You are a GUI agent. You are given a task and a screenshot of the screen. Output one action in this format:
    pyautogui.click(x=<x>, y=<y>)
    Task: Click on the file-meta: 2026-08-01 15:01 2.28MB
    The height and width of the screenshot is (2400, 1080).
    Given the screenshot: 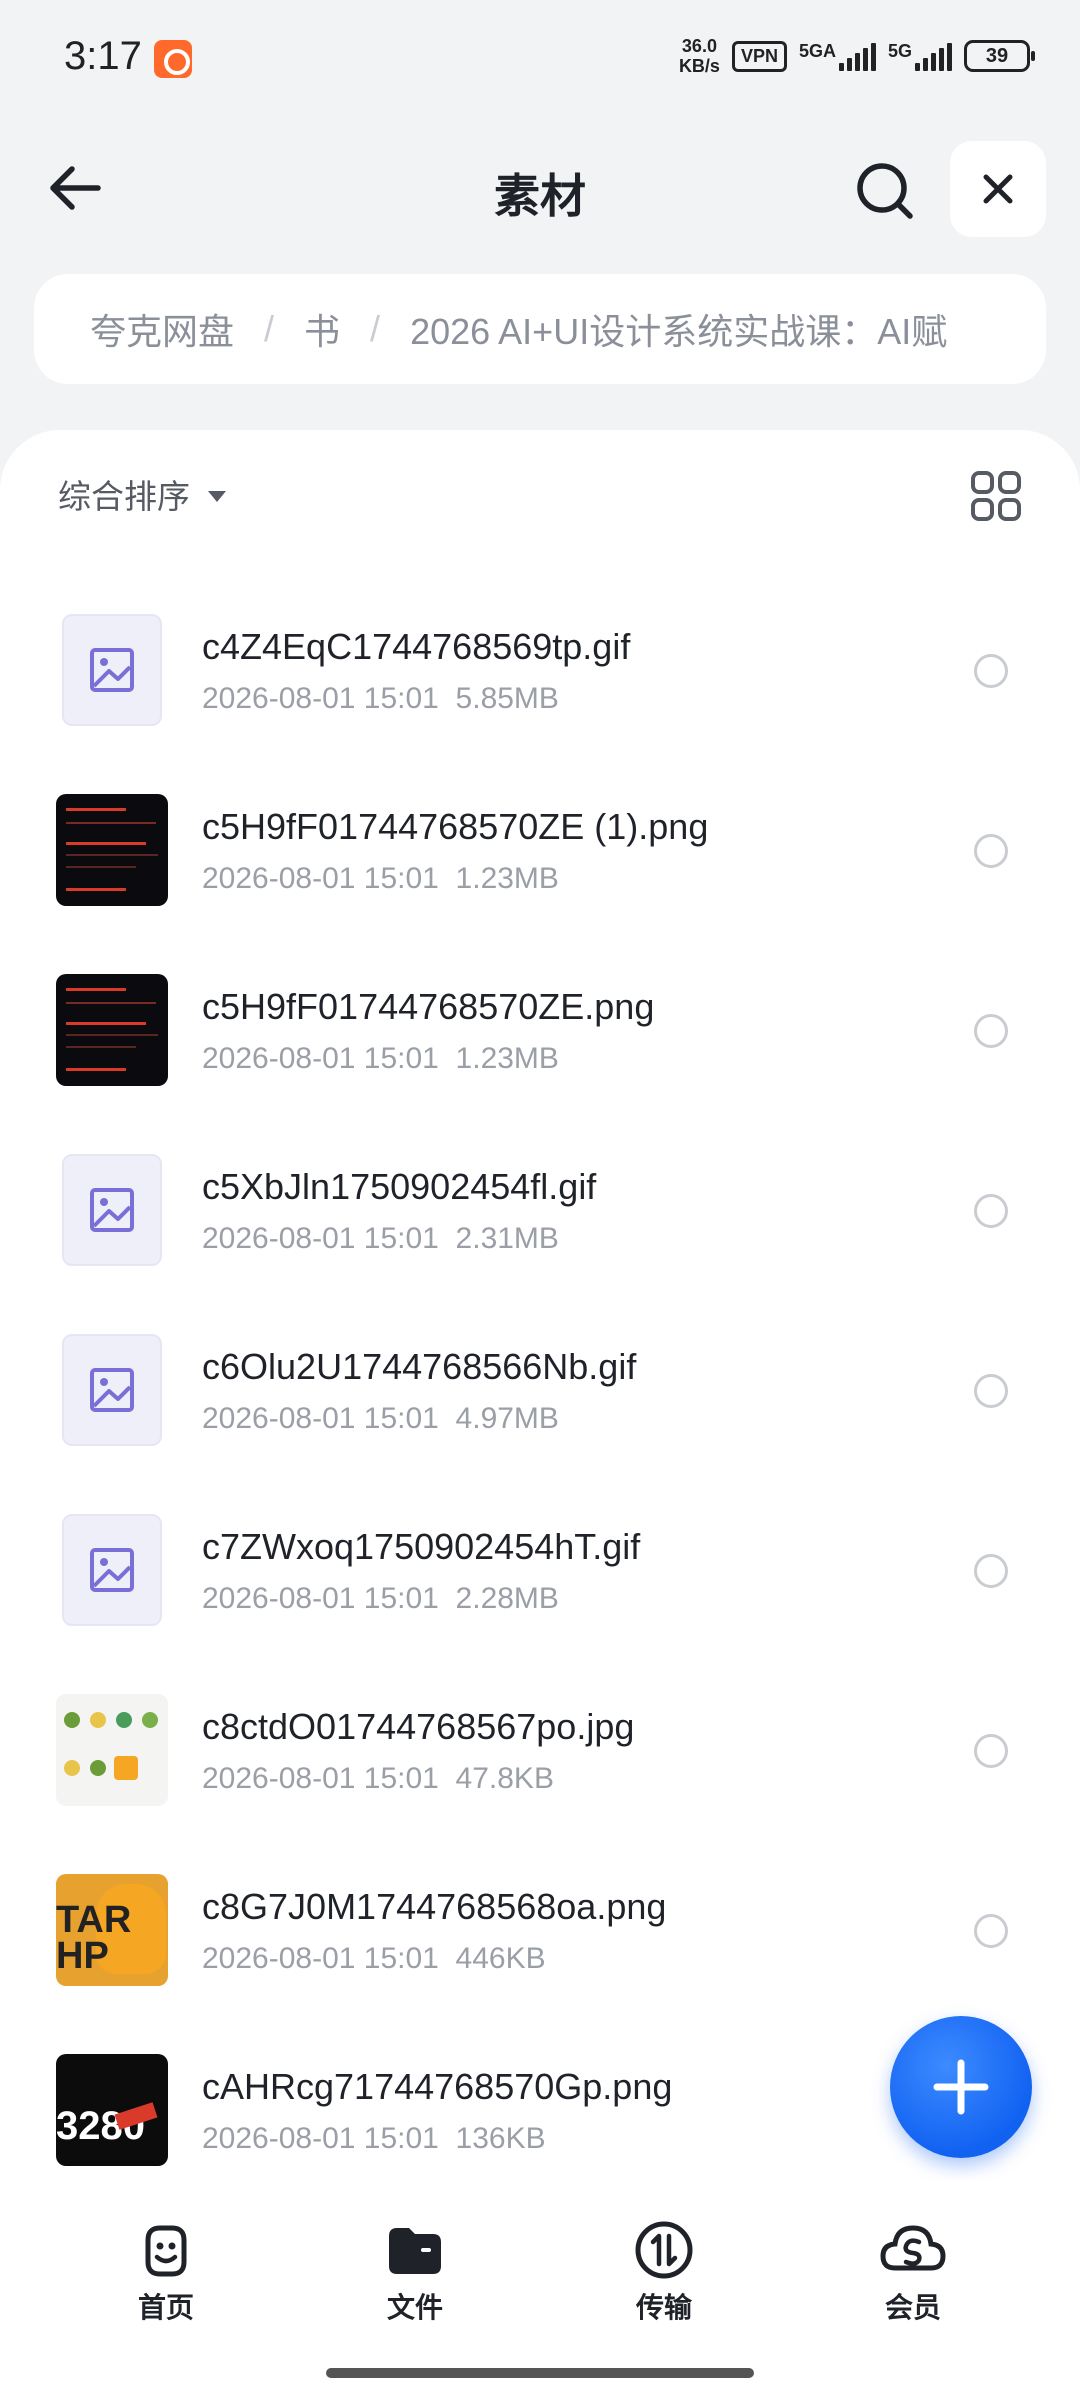 What is the action you would take?
    pyautogui.click(x=380, y=1598)
    